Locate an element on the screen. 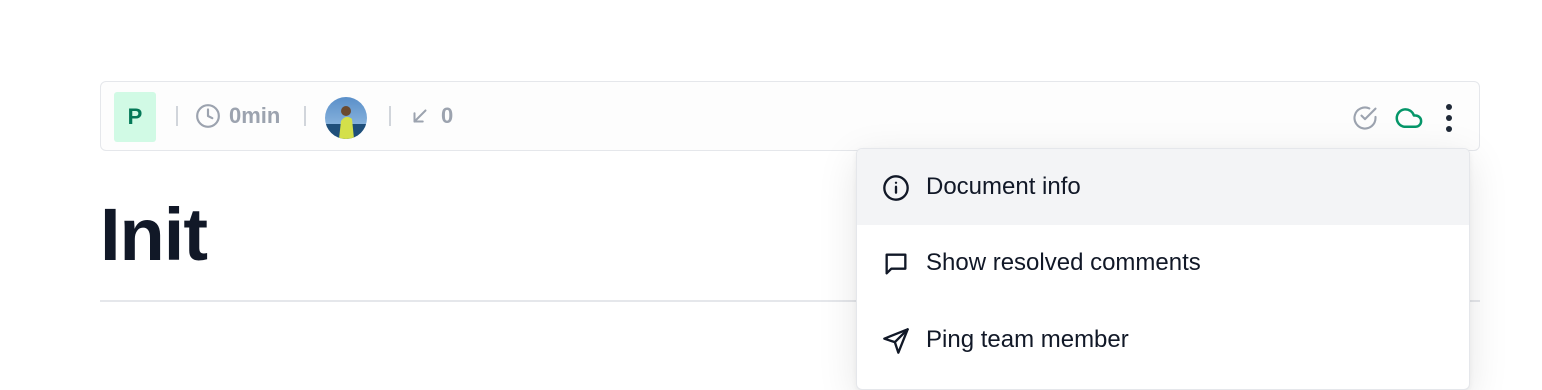  menu-item-ping-team-member: Ping team member is located at coordinates (1163, 340).